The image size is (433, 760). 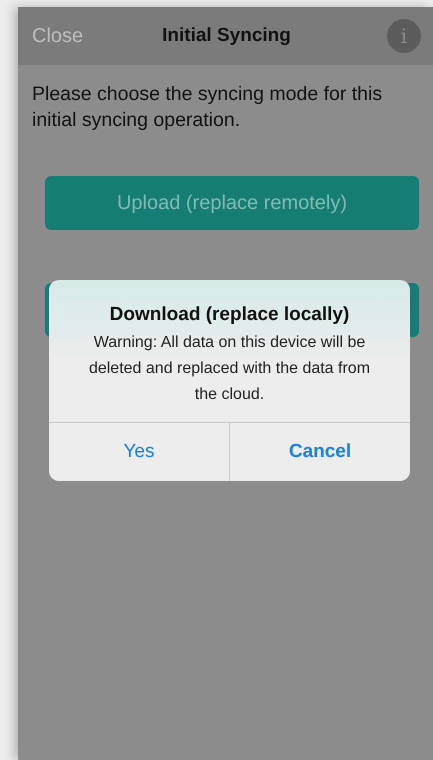 I want to click on close-button: Close, so click(x=72, y=36).